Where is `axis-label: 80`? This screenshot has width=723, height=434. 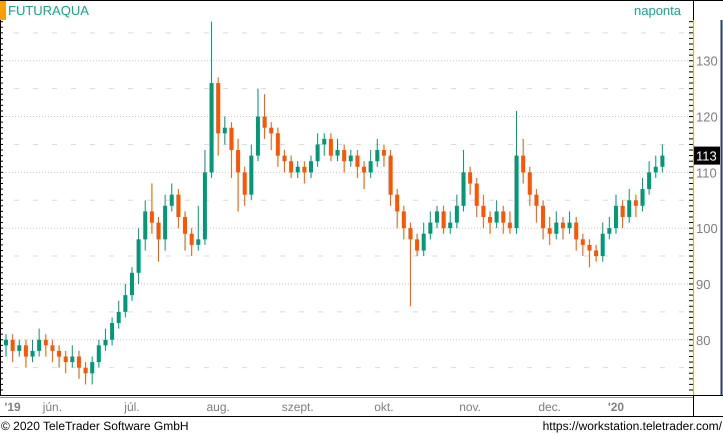
axis-label: 80 is located at coordinates (703, 340).